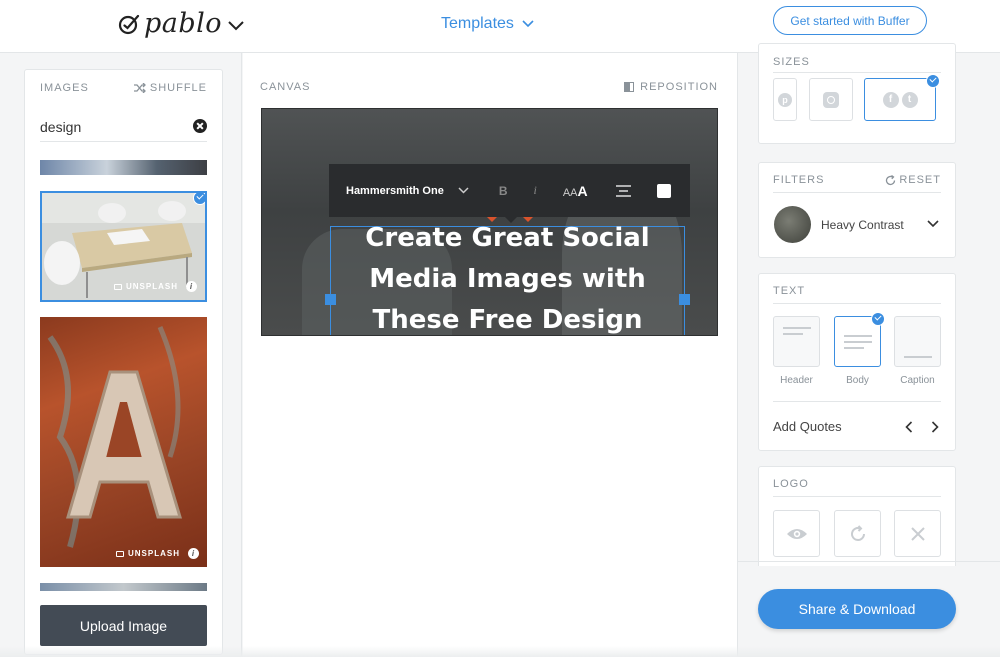 The height and width of the screenshot is (657, 1000). What do you see at coordinates (330, 299) in the screenshot?
I see `resize-handle-left` at bounding box center [330, 299].